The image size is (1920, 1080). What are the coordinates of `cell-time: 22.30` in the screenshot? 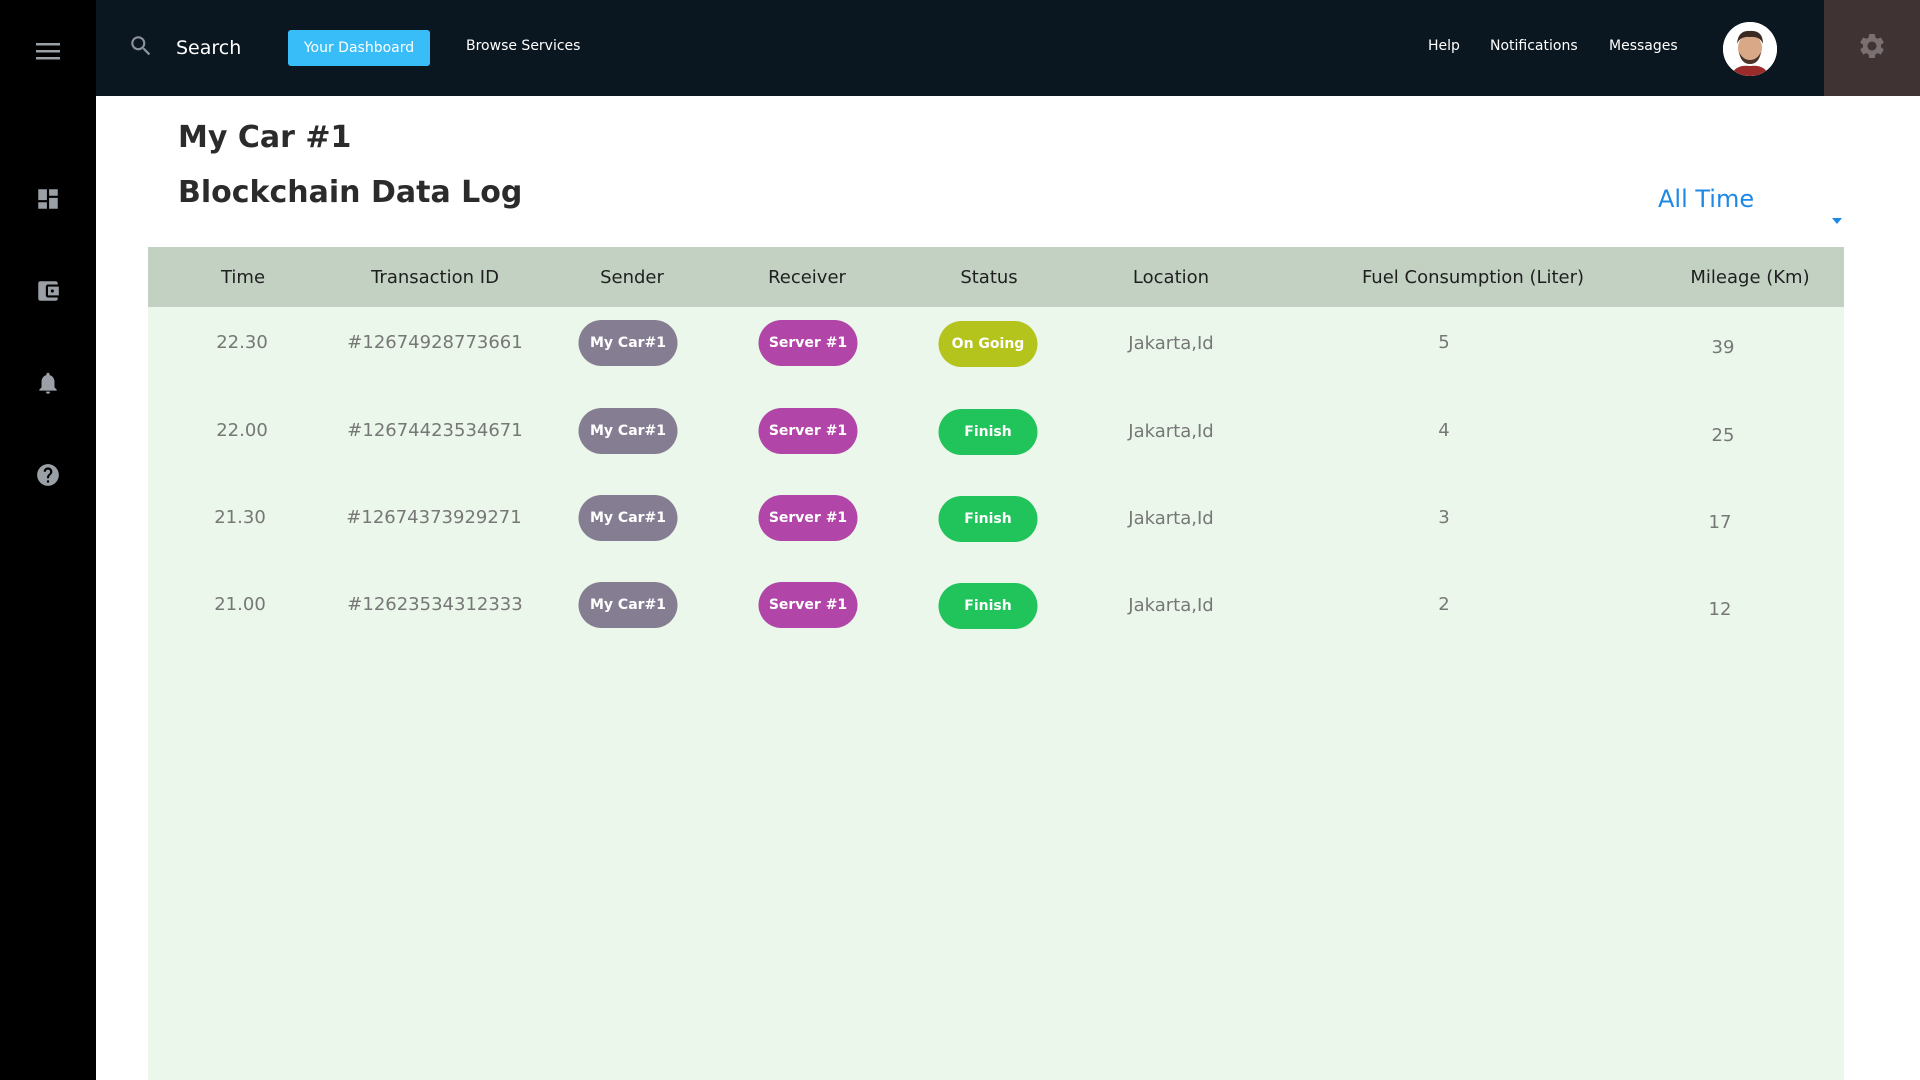 It's located at (242, 342).